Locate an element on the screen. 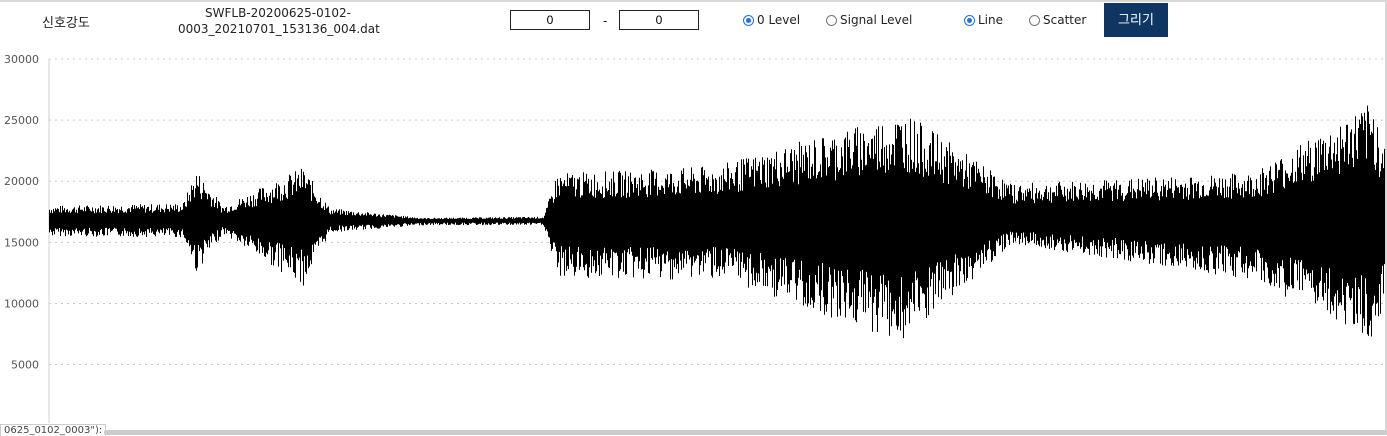 The height and width of the screenshot is (436, 1387). top-border is located at coordinates (693, 1).